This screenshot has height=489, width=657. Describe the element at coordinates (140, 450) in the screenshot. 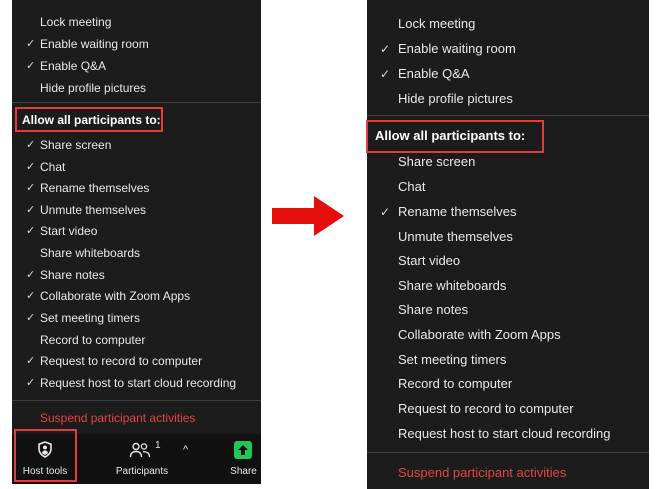

I see `participants-icon` at that location.